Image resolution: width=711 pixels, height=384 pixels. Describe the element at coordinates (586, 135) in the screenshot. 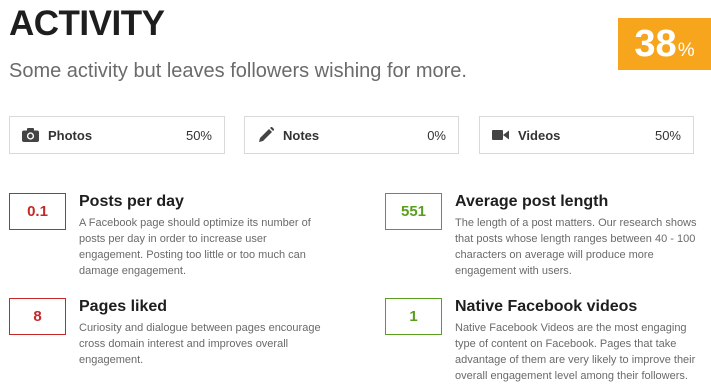

I see `media-card-videos: Videos 50%` at that location.